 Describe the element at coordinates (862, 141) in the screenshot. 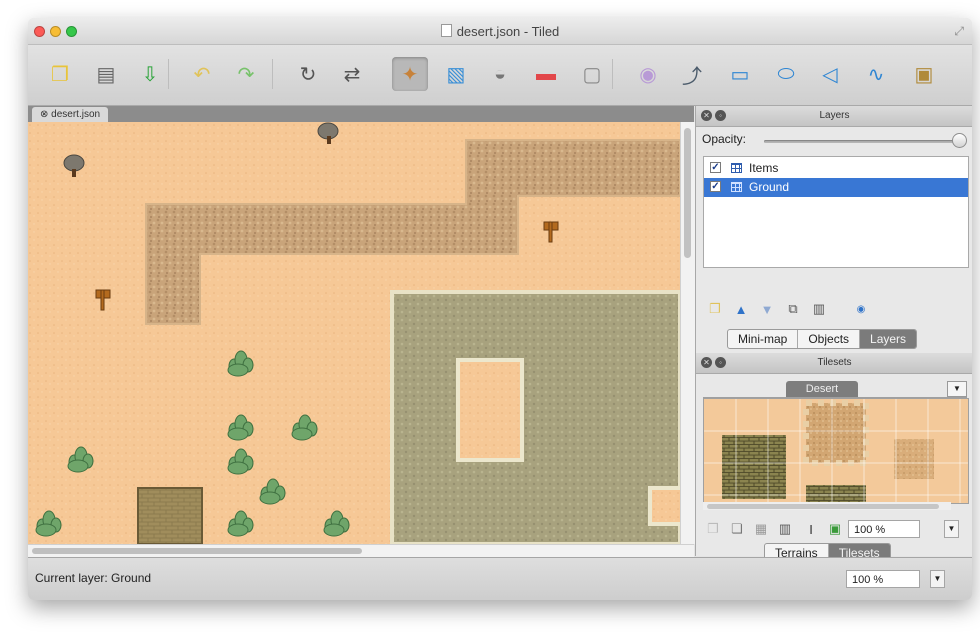

I see `opacity-slider` at that location.